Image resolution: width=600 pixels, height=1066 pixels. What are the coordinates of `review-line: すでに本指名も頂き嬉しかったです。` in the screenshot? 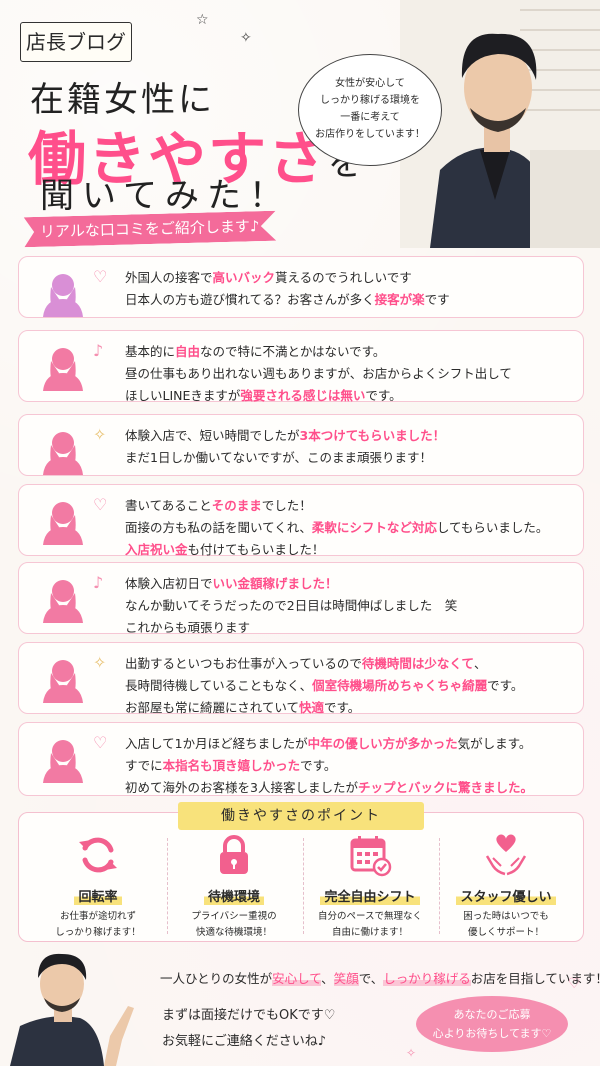 It's located at (350, 766).